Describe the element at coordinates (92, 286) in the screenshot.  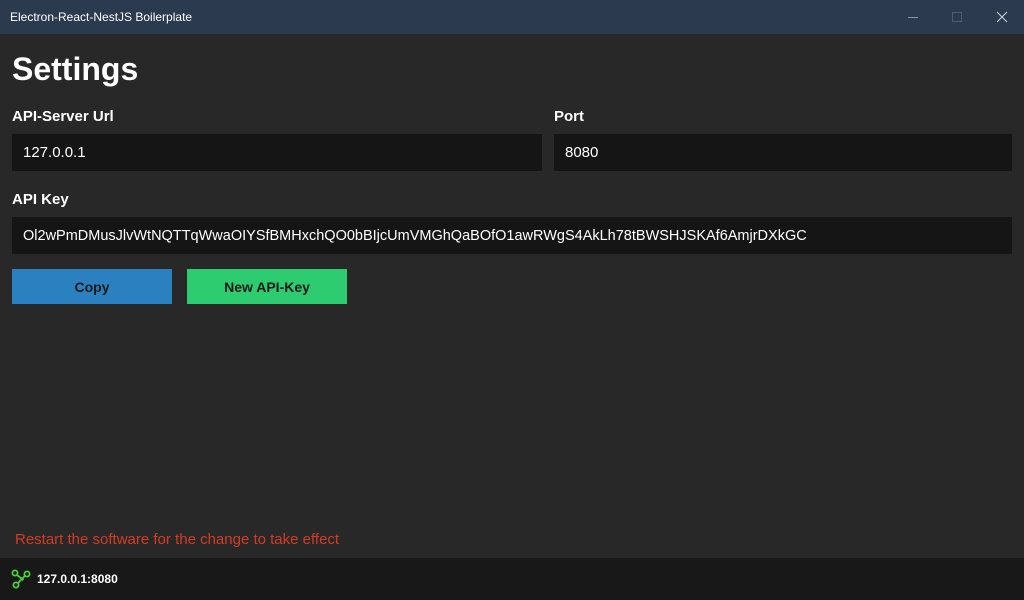
I see `copy-button: Copy` at that location.